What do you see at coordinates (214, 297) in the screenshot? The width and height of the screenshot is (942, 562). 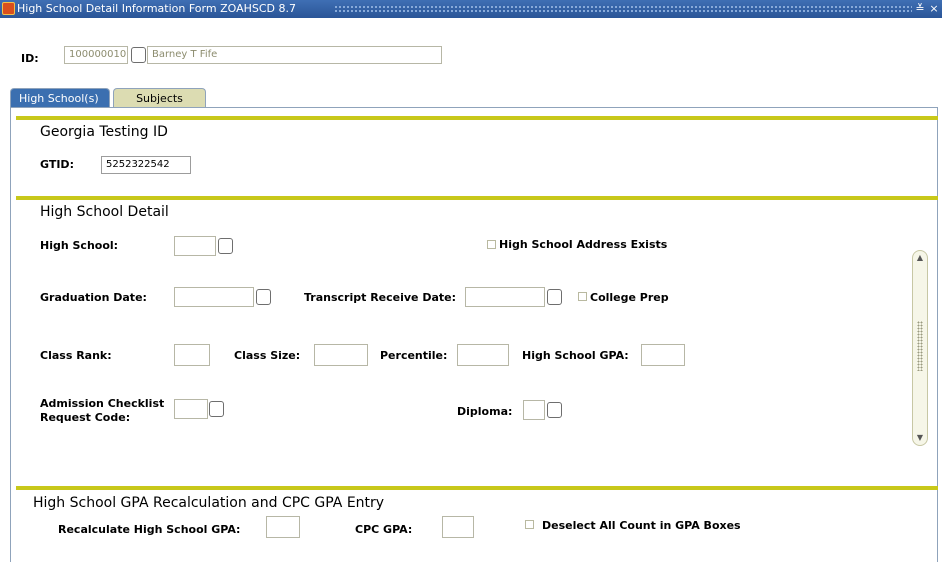 I see `graduation-date-field` at bounding box center [214, 297].